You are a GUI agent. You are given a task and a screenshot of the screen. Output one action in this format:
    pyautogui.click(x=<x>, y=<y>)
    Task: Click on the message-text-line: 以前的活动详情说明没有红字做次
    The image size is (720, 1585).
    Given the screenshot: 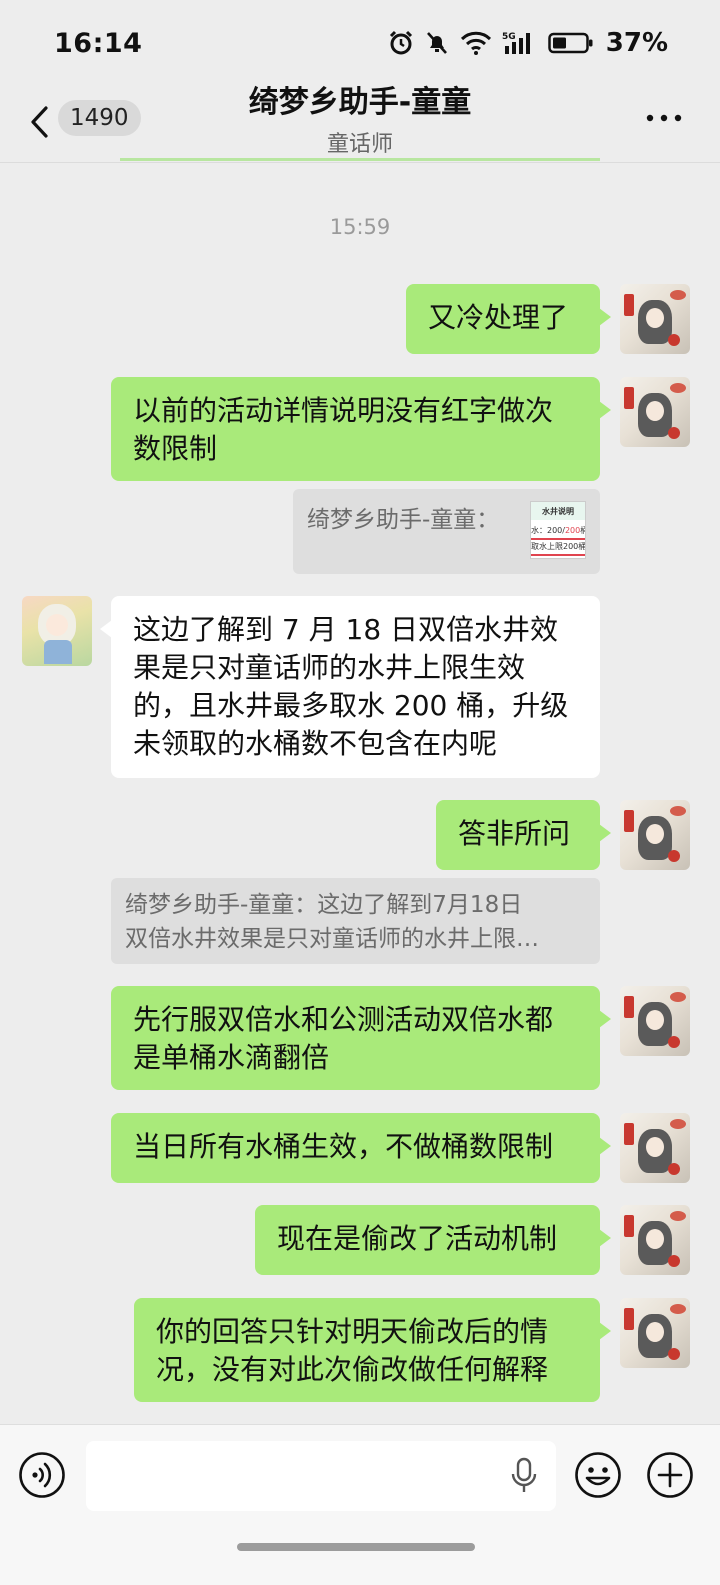 What is the action you would take?
    pyautogui.click(x=343, y=410)
    